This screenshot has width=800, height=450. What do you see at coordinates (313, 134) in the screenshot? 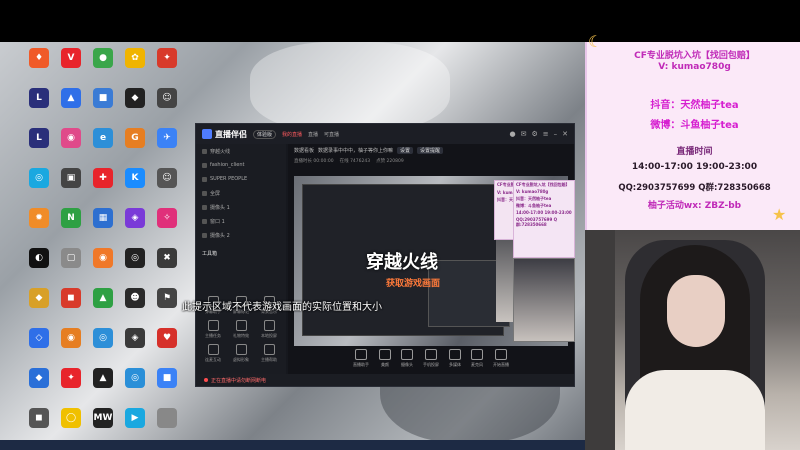
I see `tab-live: 直播` at bounding box center [313, 134].